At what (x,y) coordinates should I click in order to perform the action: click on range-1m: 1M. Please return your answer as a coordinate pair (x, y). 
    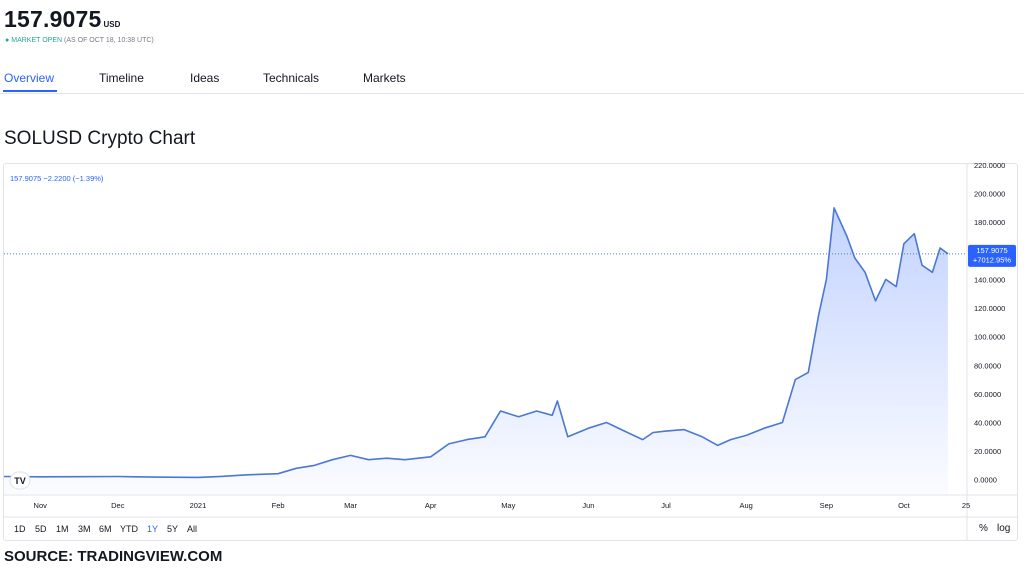
    Looking at the image, I should click on (62, 529).